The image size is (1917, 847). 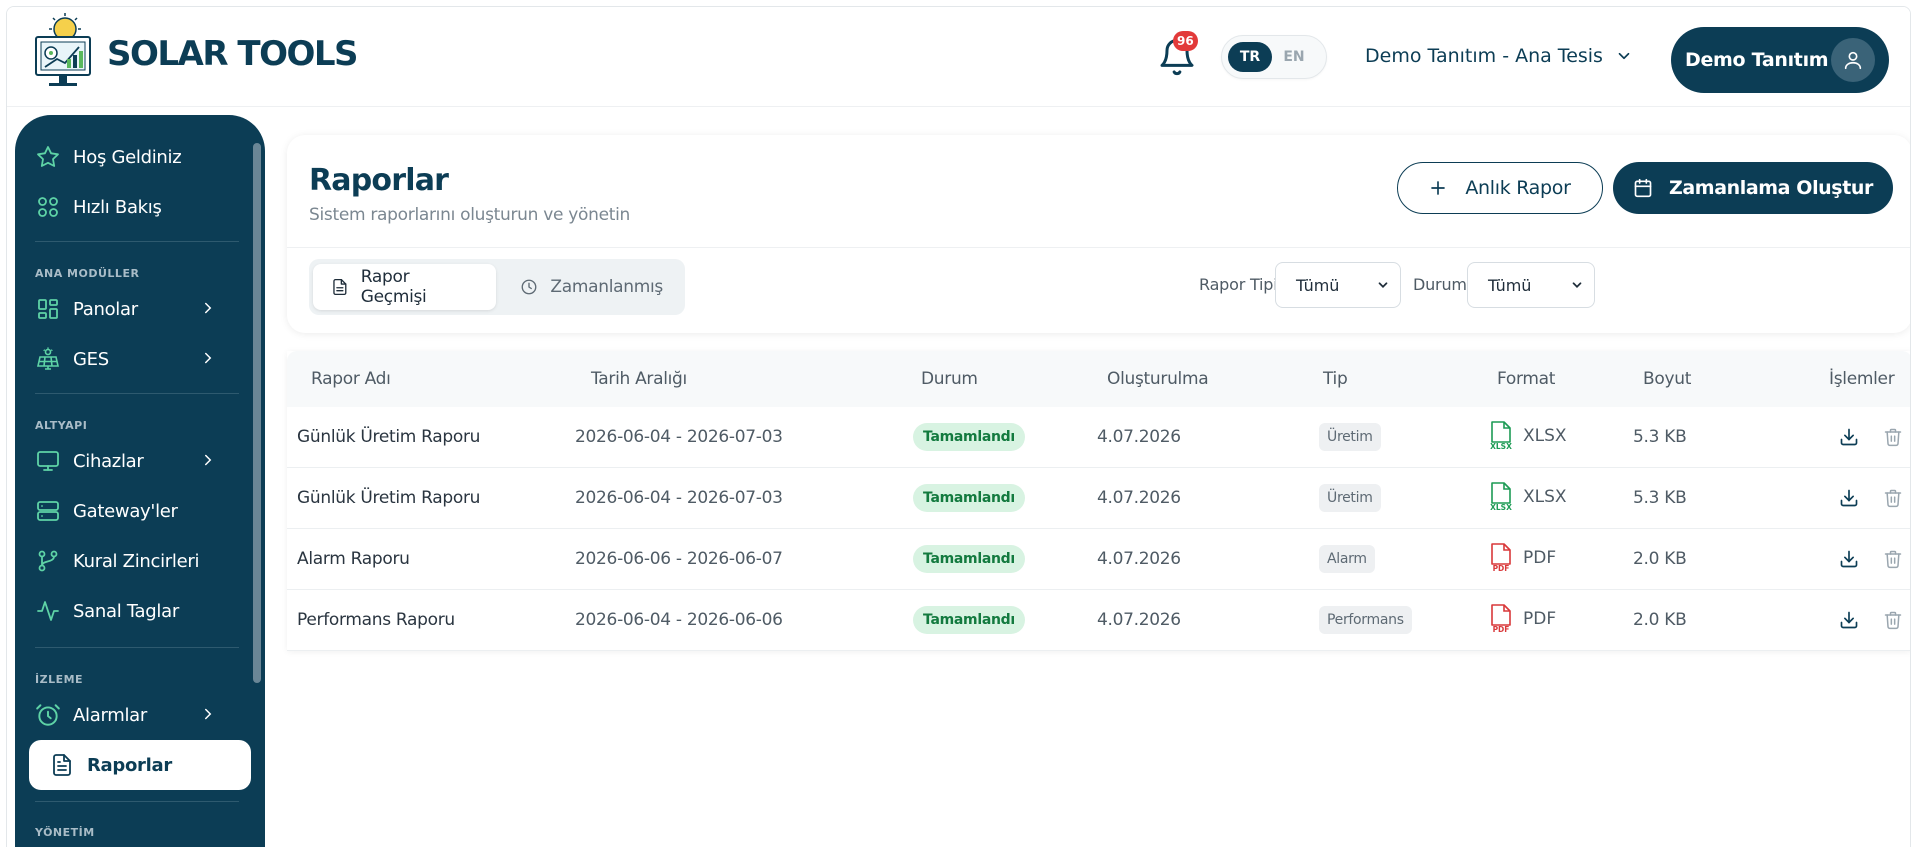 What do you see at coordinates (125, 511) in the screenshot?
I see `sidebar-item-label: Gateway'ler` at bounding box center [125, 511].